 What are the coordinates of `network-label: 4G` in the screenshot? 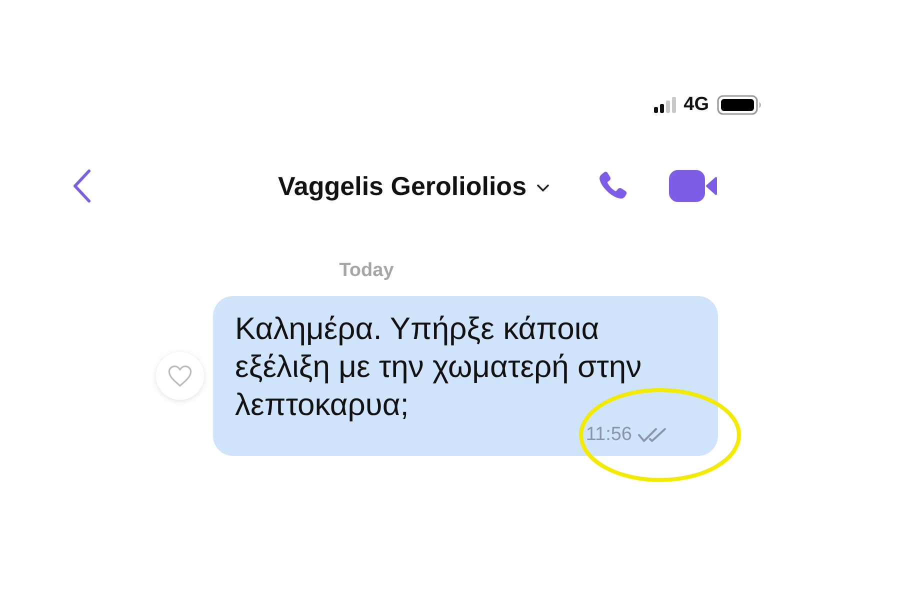 It's located at (696, 105).